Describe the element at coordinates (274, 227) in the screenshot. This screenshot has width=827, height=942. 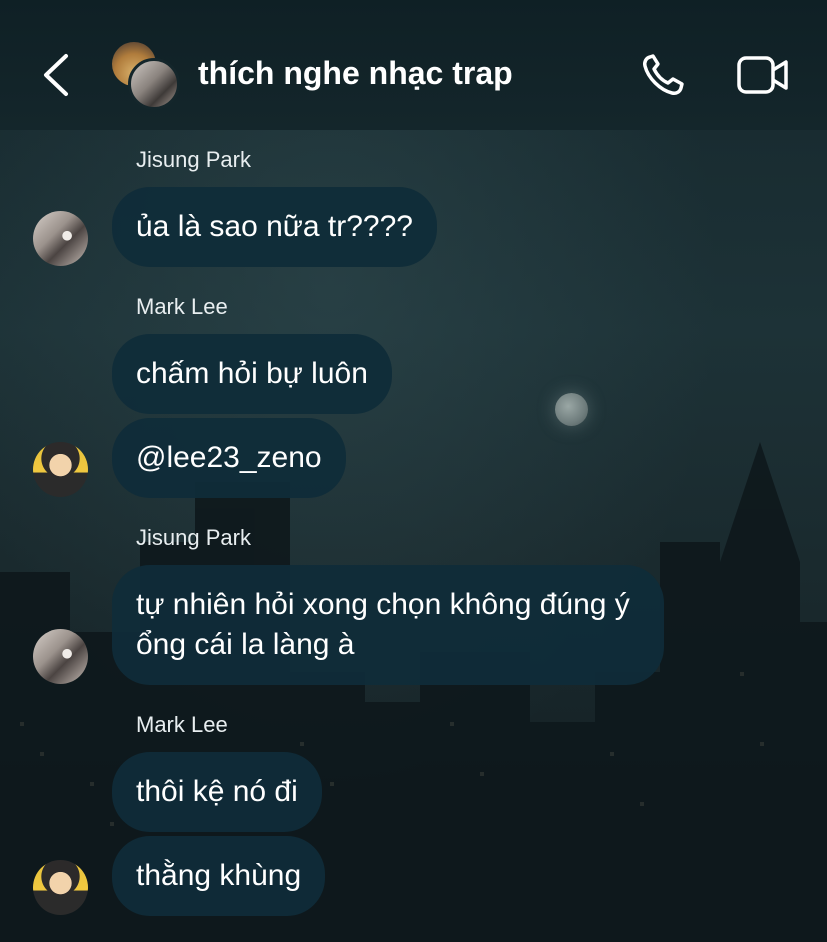
I see `message-bubble: ủa là sao nữa tr????` at that location.